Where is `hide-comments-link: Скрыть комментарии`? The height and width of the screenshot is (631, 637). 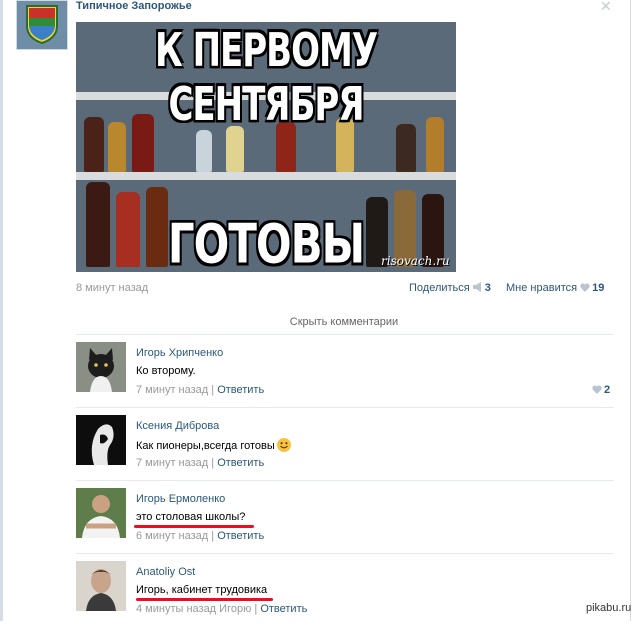 hide-comments-link: Скрыть комментарии is located at coordinates (344, 322).